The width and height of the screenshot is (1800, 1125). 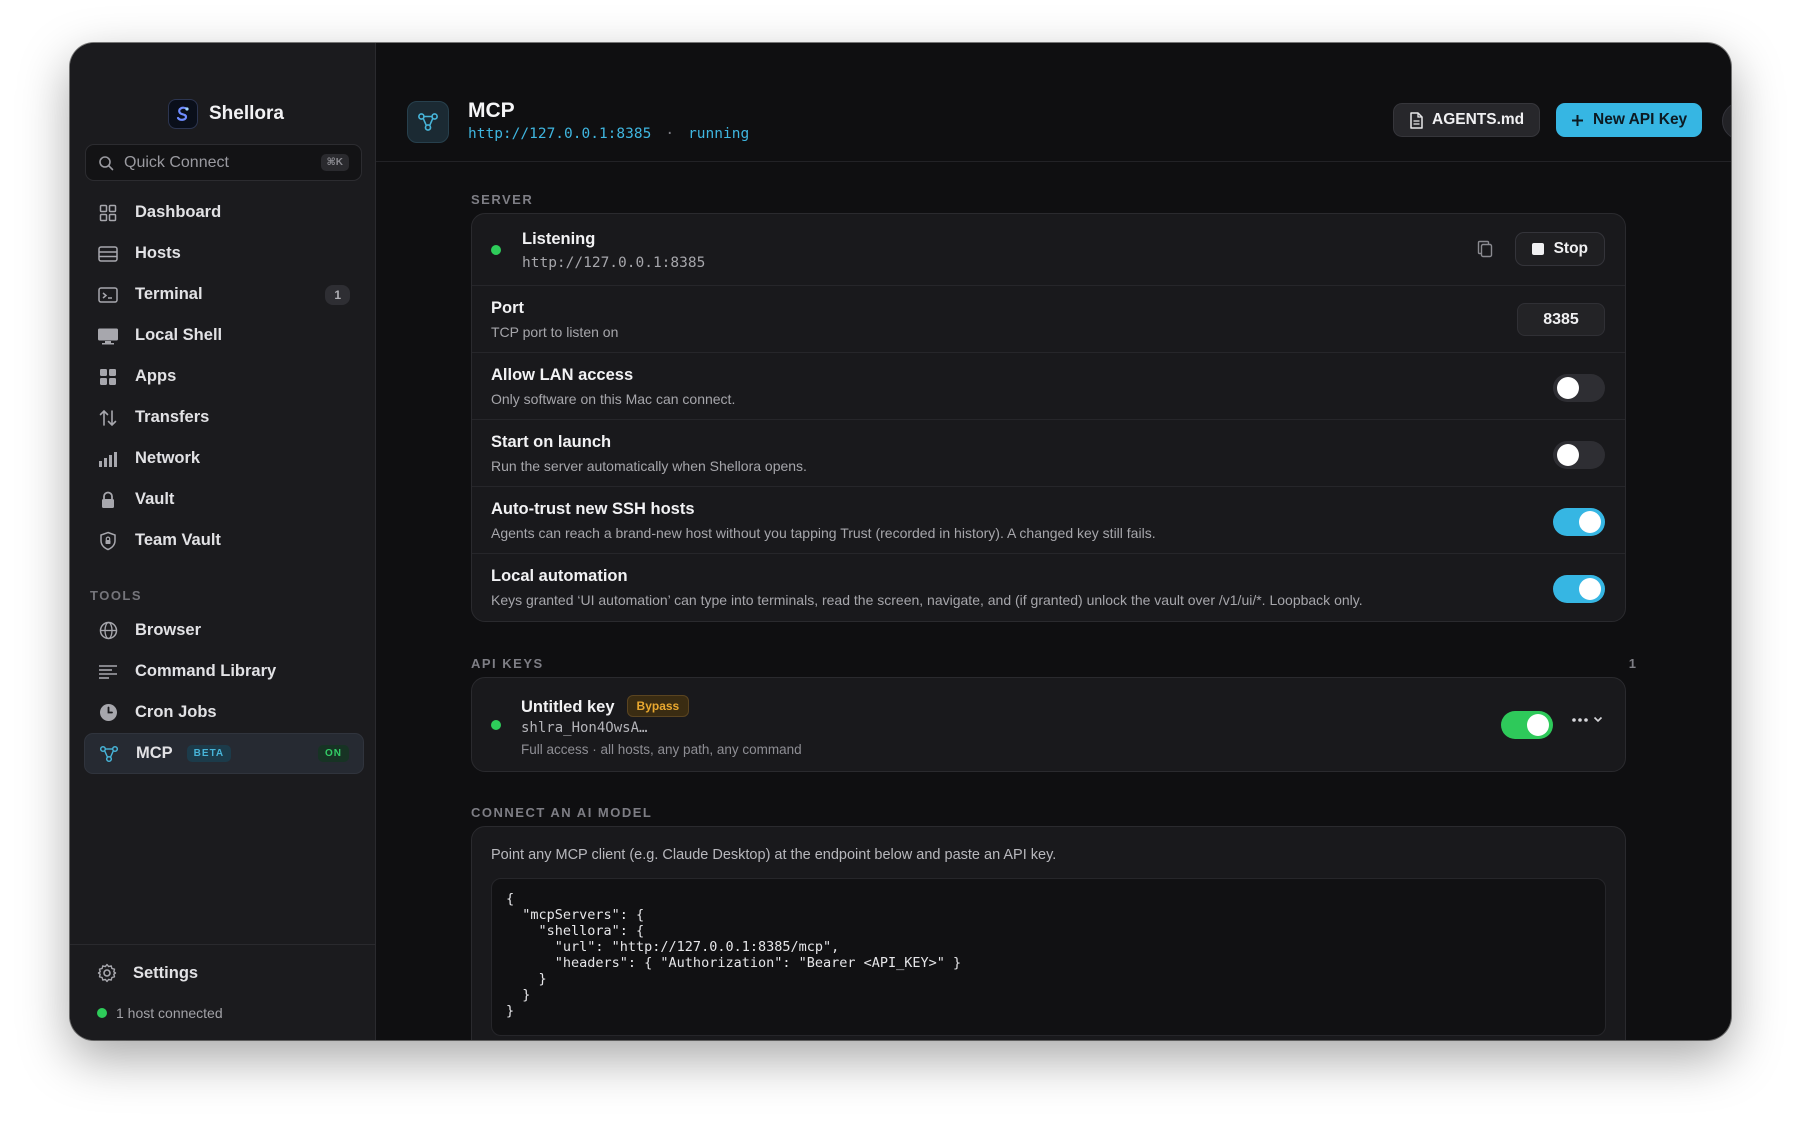 What do you see at coordinates (559, 239) in the screenshot?
I see `listening-title: Listening` at bounding box center [559, 239].